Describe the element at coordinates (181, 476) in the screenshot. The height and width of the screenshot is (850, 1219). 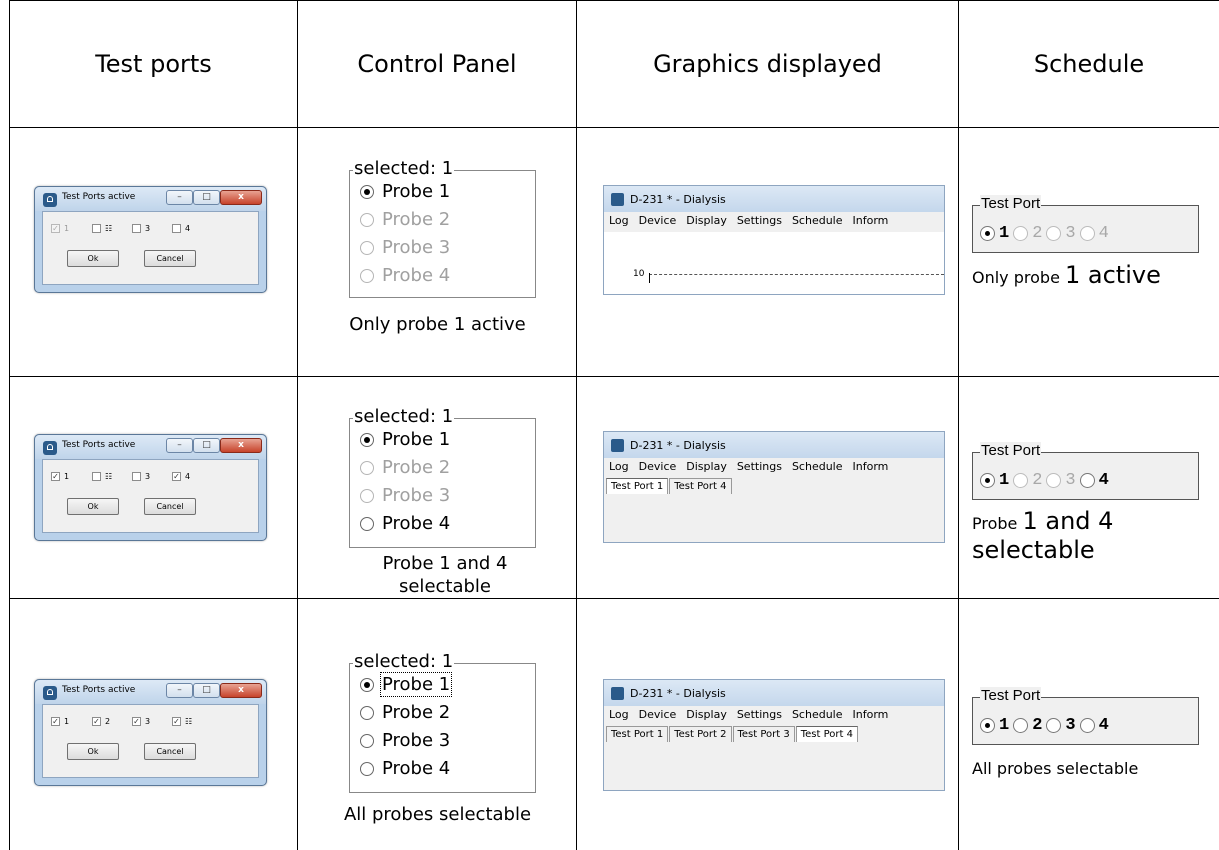
I see `port-4-checkbox: ✓ 4` at that location.